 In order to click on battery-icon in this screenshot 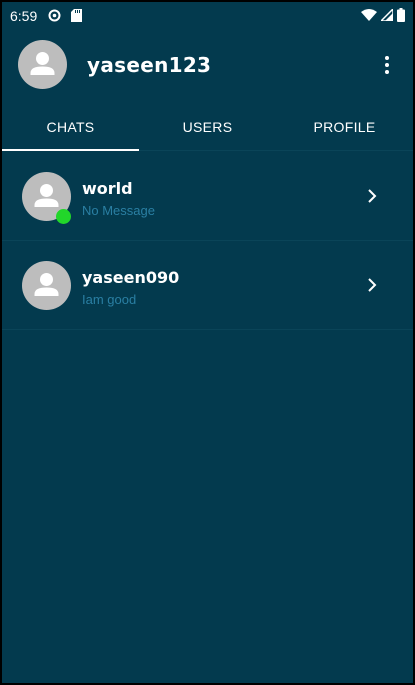, I will do `click(401, 15)`.